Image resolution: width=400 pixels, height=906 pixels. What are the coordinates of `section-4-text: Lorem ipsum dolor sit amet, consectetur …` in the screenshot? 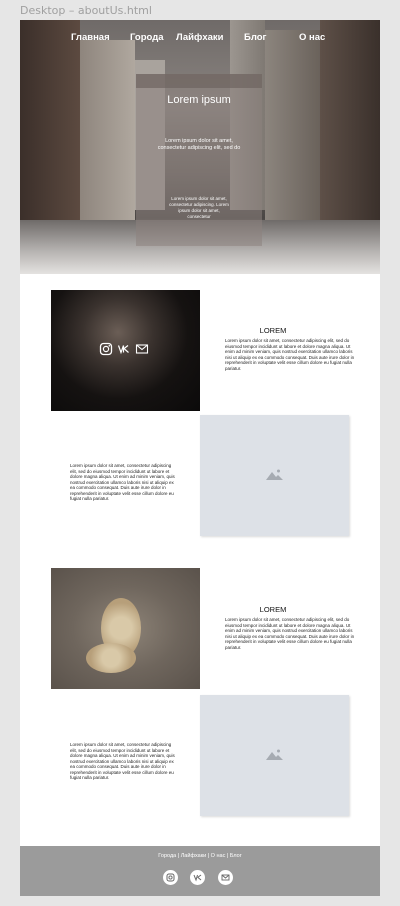 It's located at (122, 761).